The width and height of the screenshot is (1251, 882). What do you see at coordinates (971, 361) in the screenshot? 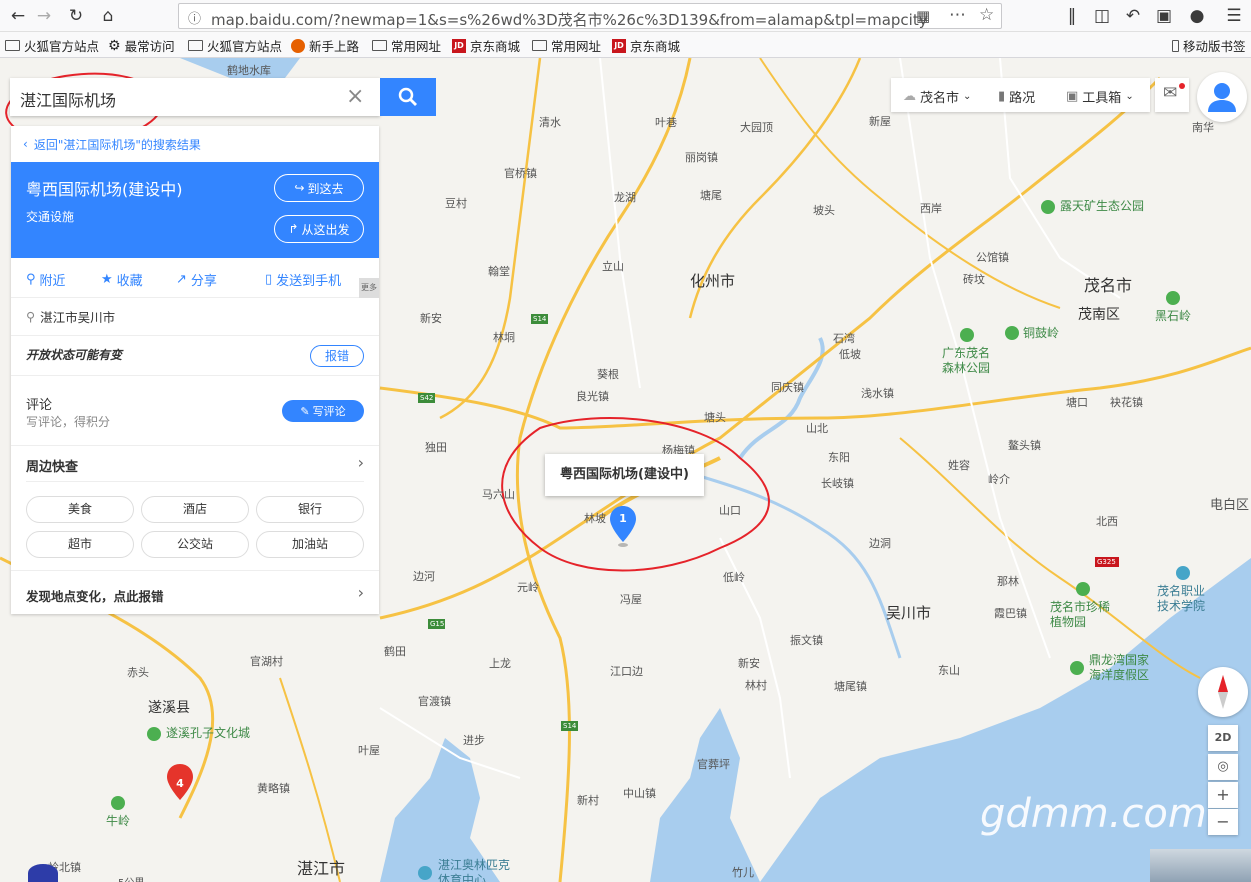
I see `poi-label: 广东茂名森林公园` at bounding box center [971, 361].